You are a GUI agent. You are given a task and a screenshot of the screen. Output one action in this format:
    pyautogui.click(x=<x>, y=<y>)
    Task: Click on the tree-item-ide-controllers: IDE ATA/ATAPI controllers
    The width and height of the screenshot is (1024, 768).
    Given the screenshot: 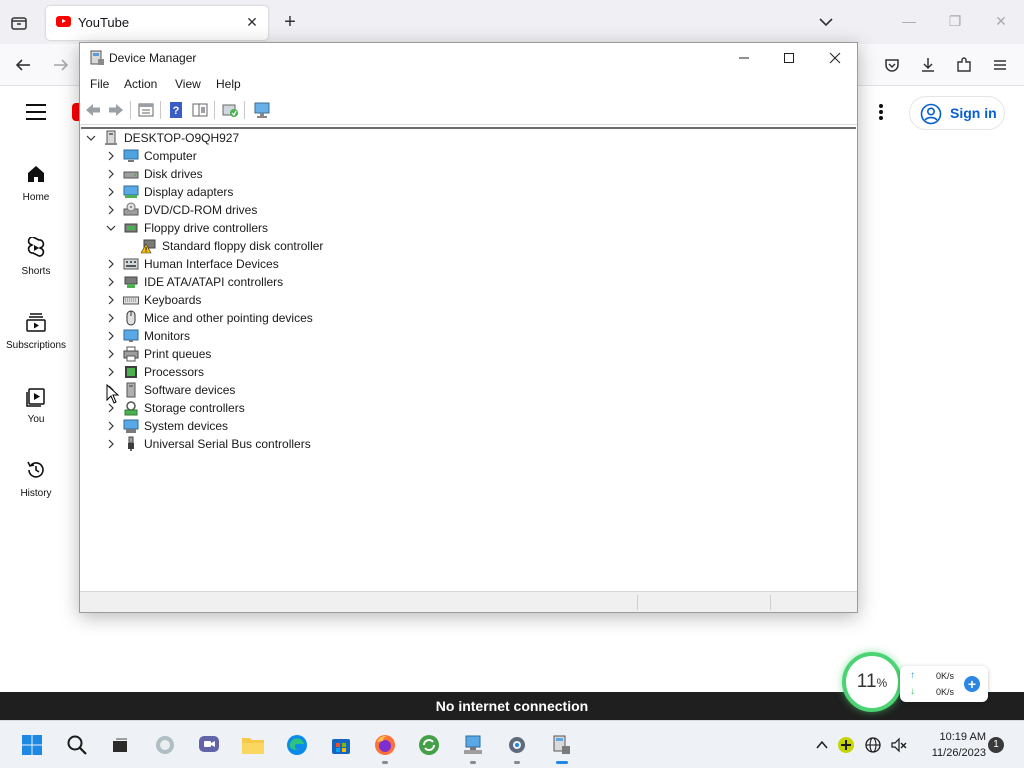 What is the action you would take?
    pyautogui.click(x=194, y=282)
    